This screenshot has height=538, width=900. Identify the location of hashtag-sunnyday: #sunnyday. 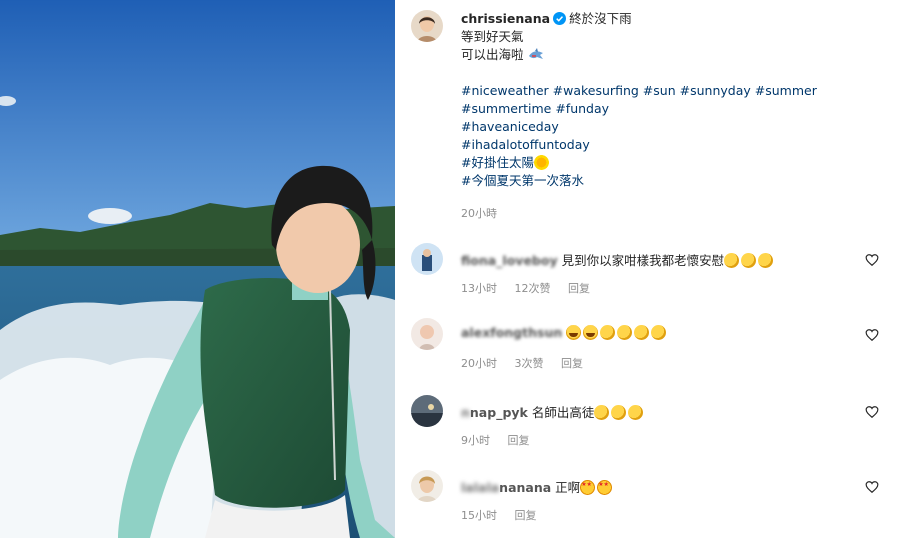
(715, 90).